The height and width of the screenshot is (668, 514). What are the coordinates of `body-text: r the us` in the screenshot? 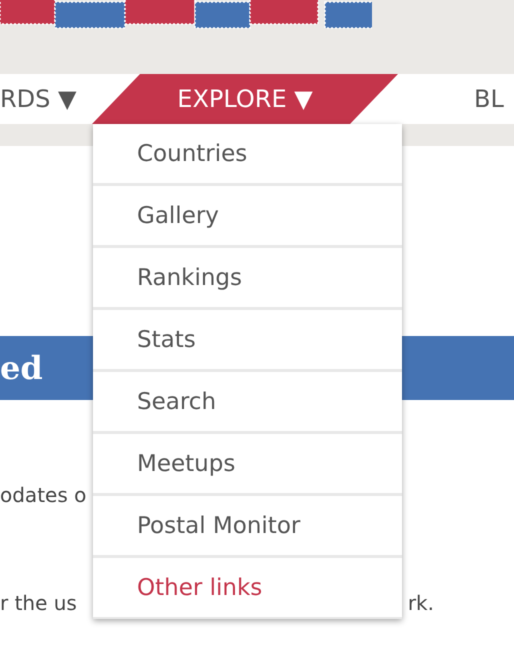 It's located at (38, 603).